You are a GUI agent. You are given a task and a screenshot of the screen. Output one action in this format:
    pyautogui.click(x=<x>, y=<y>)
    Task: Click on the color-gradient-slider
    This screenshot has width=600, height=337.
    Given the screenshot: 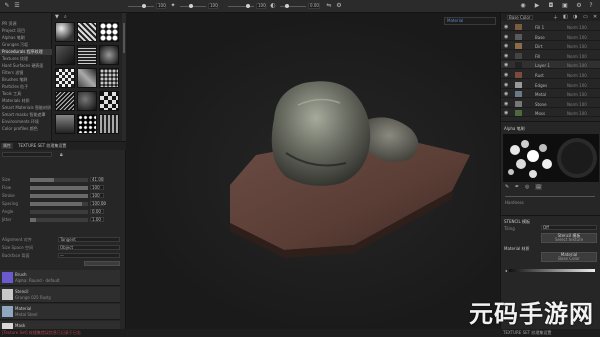 What is the action you would take?
    pyautogui.click(x=552, y=270)
    